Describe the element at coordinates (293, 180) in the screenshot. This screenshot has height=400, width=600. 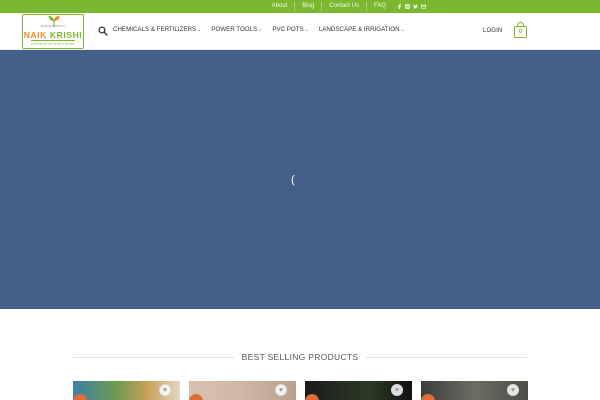
I see `loading-spinner-icon: (` at that location.